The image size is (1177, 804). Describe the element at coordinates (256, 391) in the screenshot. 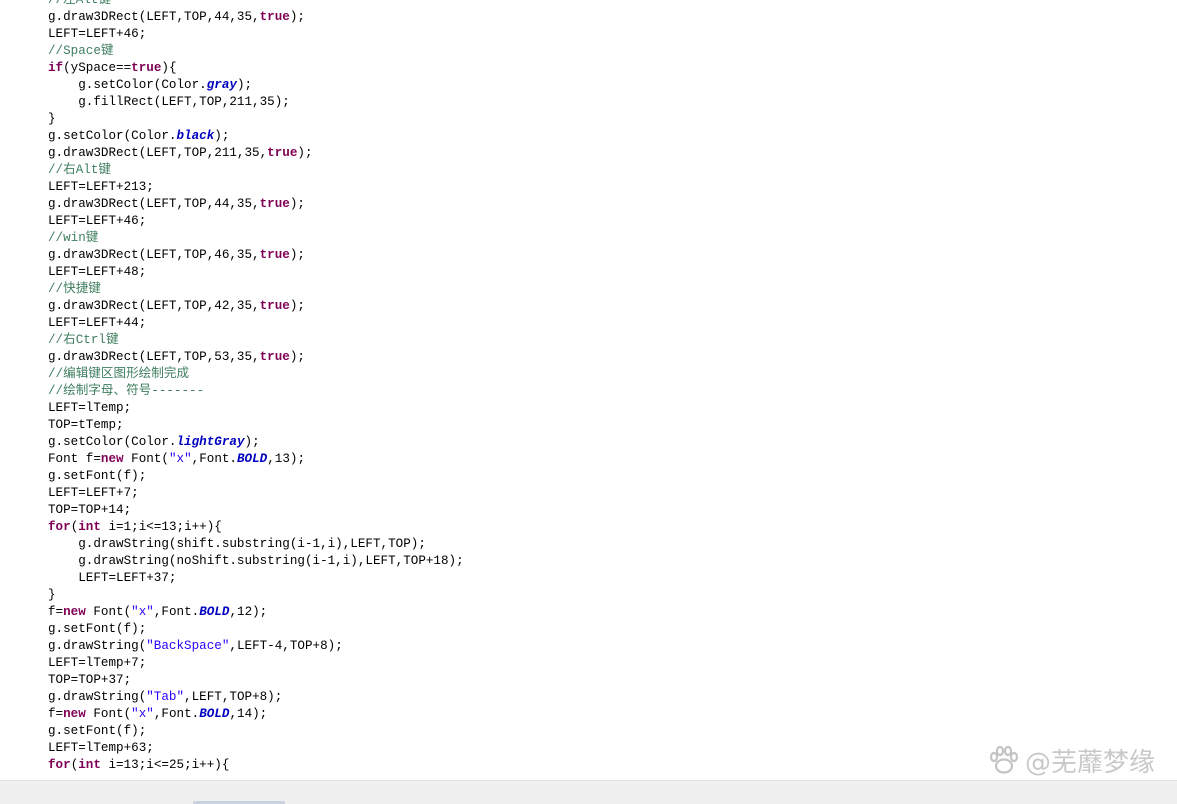

I see `code-line: //绘制字母、符号-------` at that location.